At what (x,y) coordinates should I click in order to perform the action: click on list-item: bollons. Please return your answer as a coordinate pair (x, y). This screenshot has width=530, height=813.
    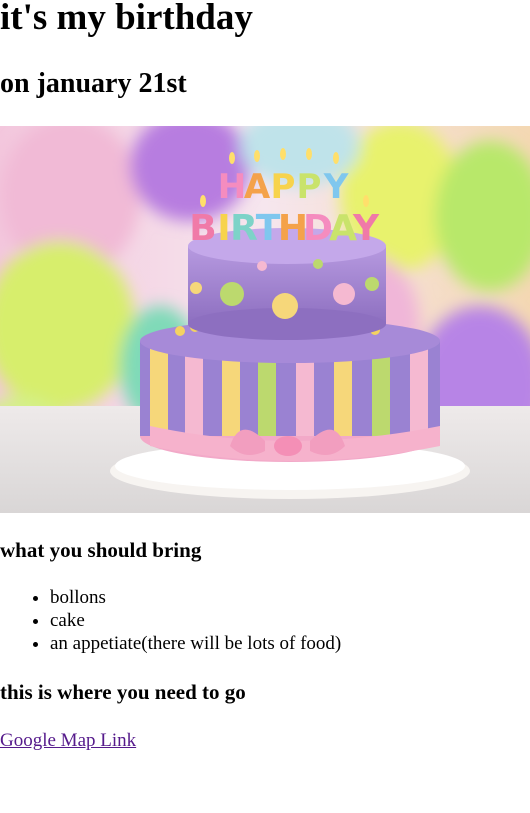
    Looking at the image, I should click on (195, 597).